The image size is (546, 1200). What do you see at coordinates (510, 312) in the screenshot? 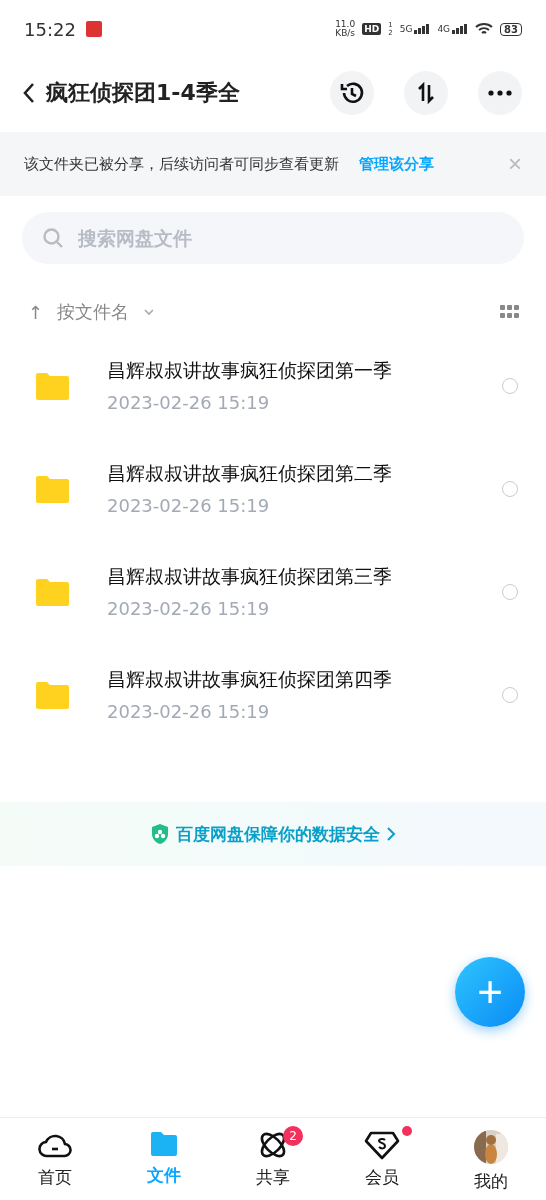
I see `grid-view-icon` at bounding box center [510, 312].